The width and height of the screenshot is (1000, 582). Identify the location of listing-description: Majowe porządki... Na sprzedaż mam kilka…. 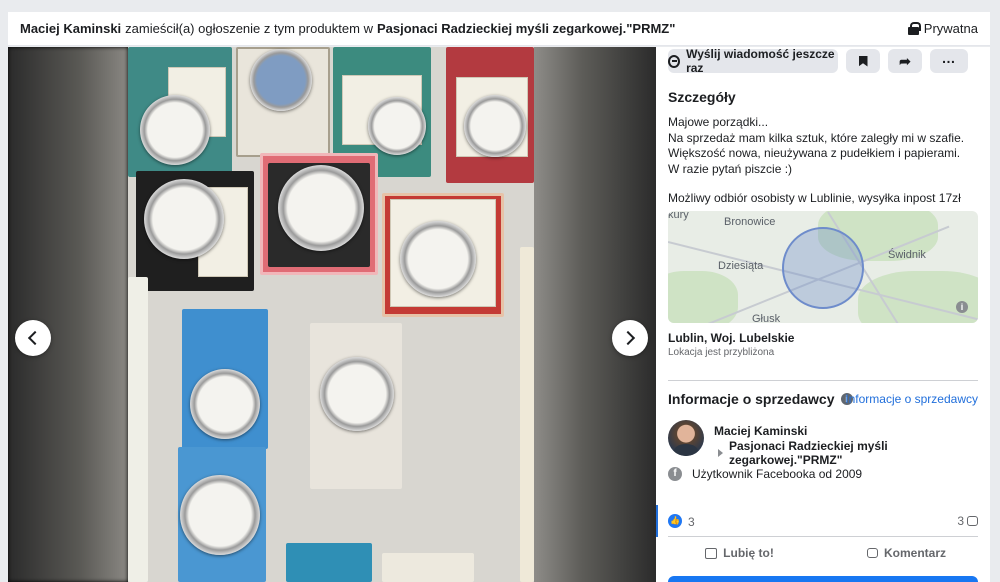
(816, 146).